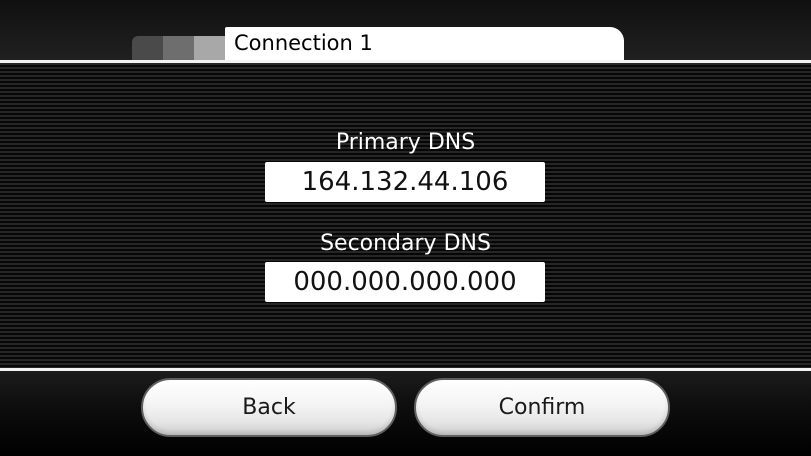  I want to click on header-bar: Connection 1, so click(405, 30).